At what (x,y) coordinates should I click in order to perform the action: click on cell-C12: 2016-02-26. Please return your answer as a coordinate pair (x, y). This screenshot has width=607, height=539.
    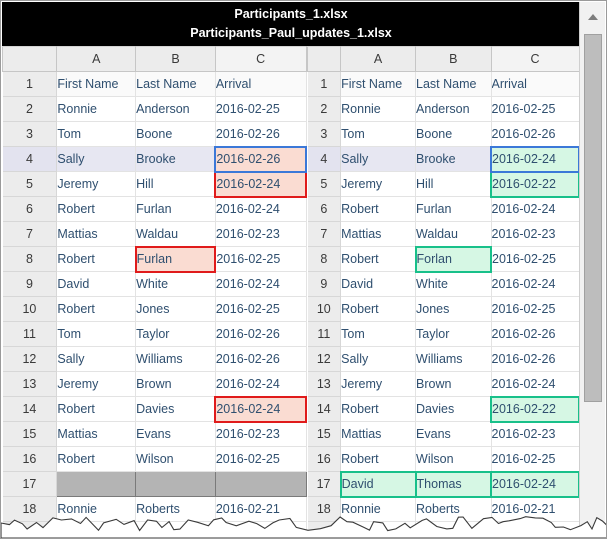
    Looking at the image, I should click on (535, 359).